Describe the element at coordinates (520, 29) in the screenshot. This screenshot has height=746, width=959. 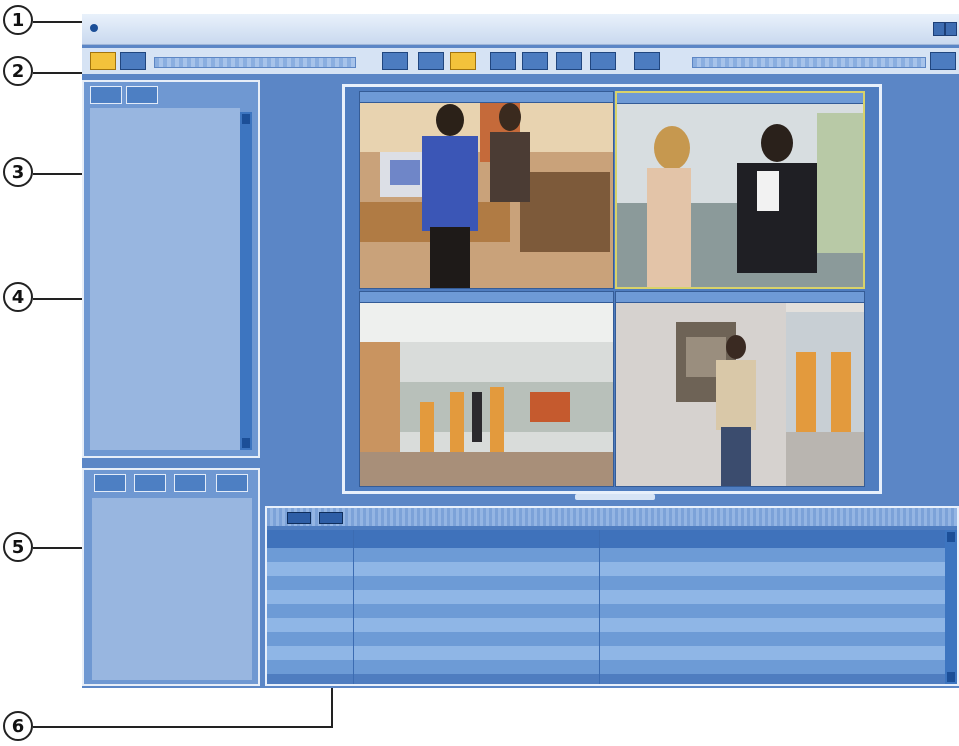
I see `title-bar` at that location.